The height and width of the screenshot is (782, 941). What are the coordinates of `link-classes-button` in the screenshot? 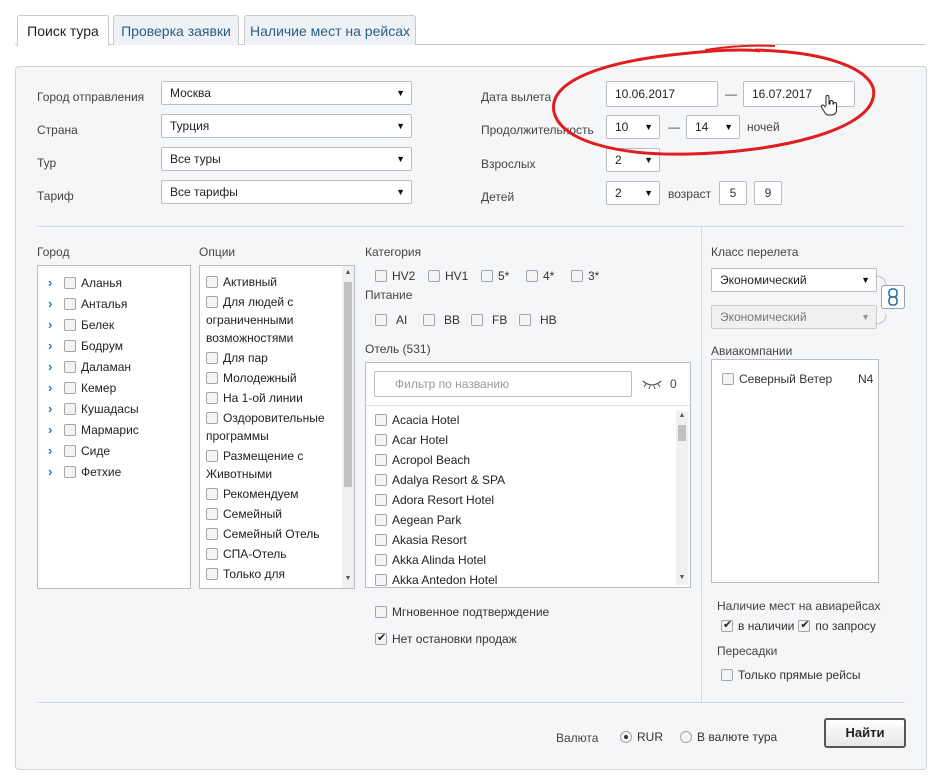 It's located at (893, 297).